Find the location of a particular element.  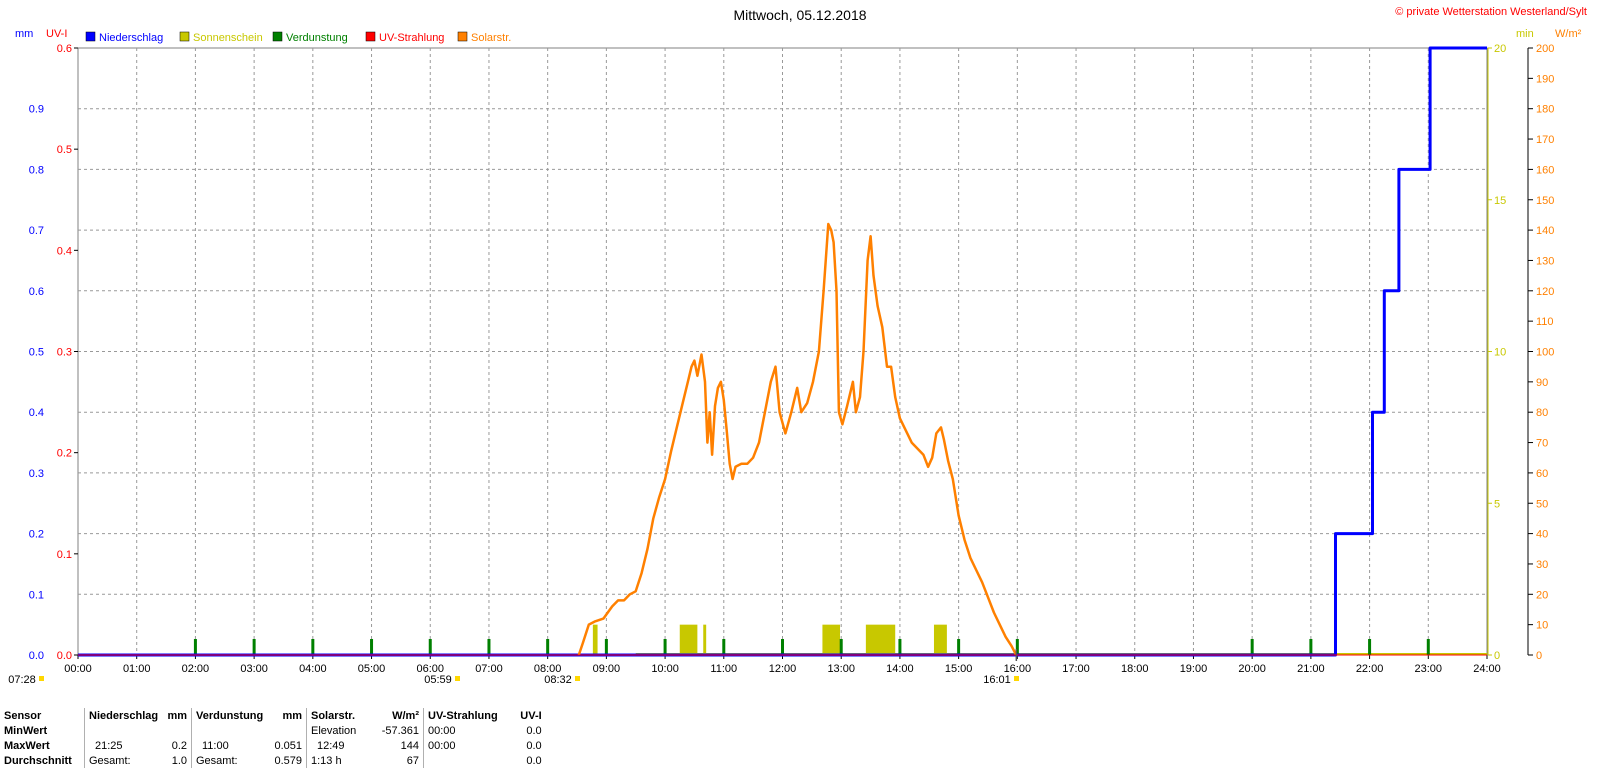

x-tick-label: 14:00 is located at coordinates (900, 669).